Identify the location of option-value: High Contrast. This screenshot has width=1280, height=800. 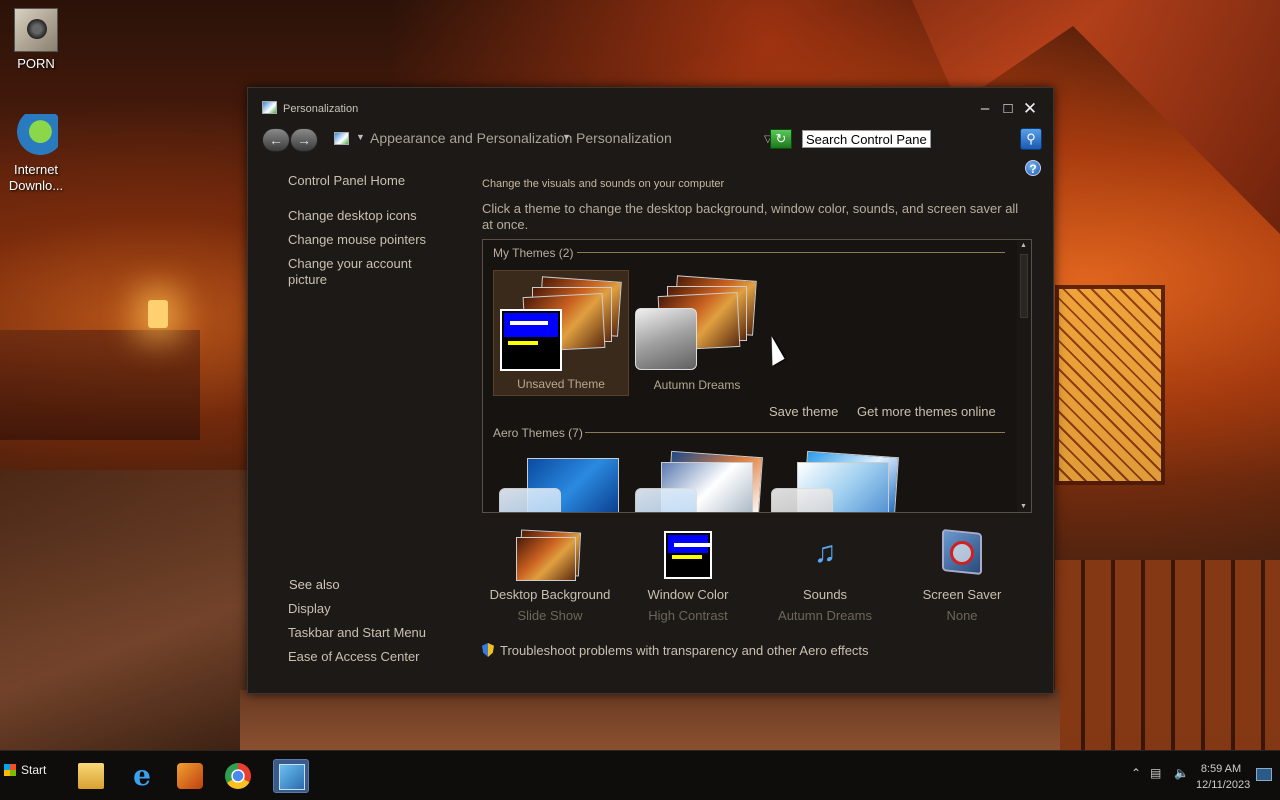
(688, 615).